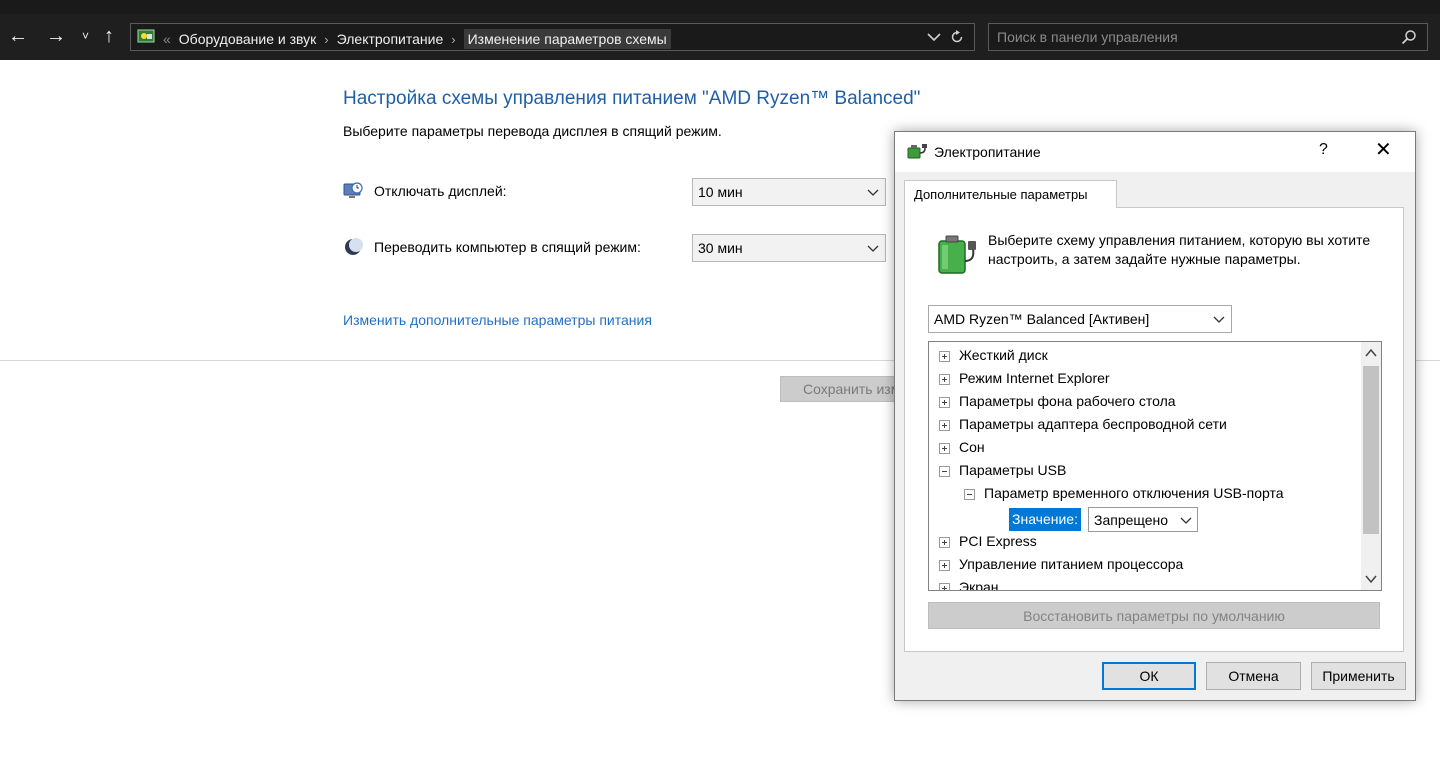 The width and height of the screenshot is (1440, 768). Describe the element at coordinates (720, 7) in the screenshot. I see `window-title-strip` at that location.